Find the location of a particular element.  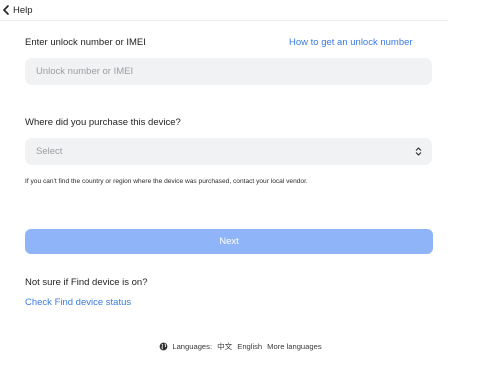

language-english-link: English is located at coordinates (249, 346).